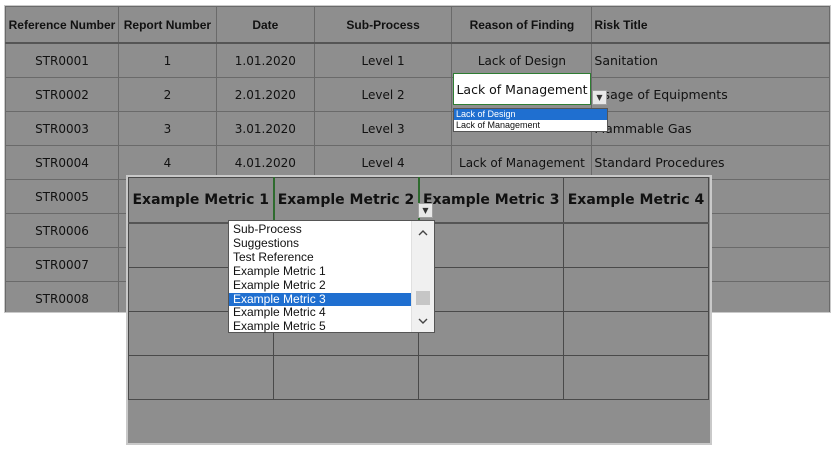 Image resolution: width=834 pixels, height=449 pixels. What do you see at coordinates (636, 200) in the screenshot?
I see `metric-header-4: Example Metric 4` at bounding box center [636, 200].